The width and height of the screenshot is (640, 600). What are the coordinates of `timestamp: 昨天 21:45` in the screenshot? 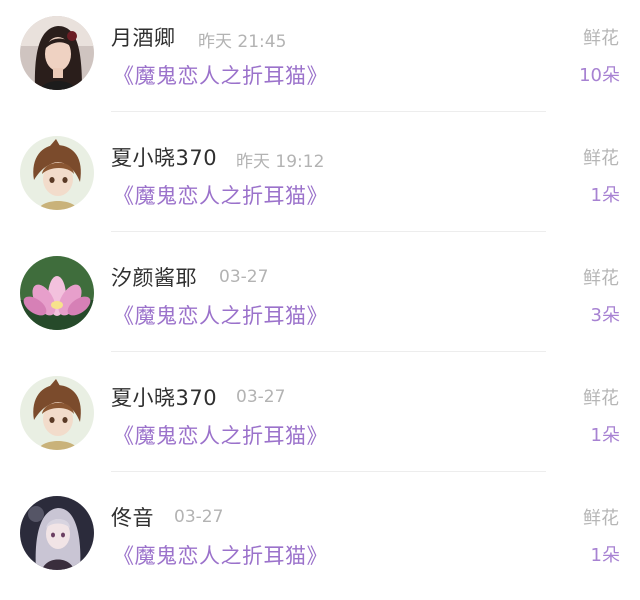 It's located at (242, 42).